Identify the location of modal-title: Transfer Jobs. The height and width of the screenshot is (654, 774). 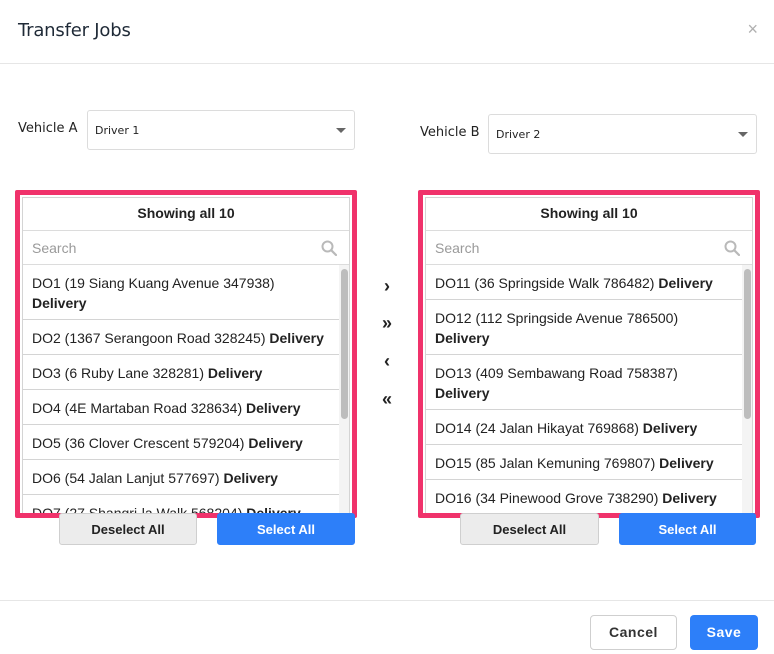
(74, 30).